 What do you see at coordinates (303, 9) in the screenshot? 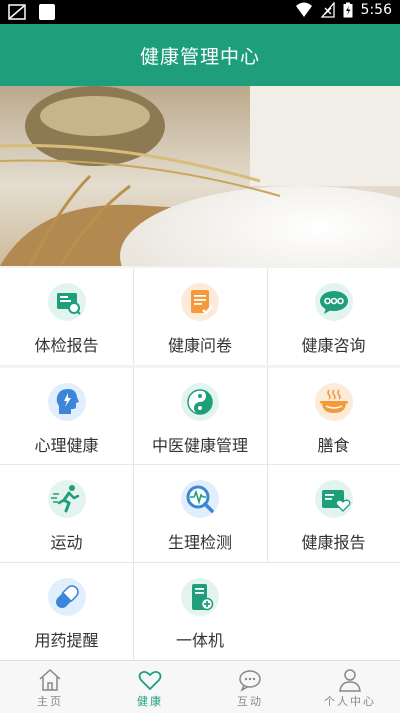
I see `wifi-icon` at bounding box center [303, 9].